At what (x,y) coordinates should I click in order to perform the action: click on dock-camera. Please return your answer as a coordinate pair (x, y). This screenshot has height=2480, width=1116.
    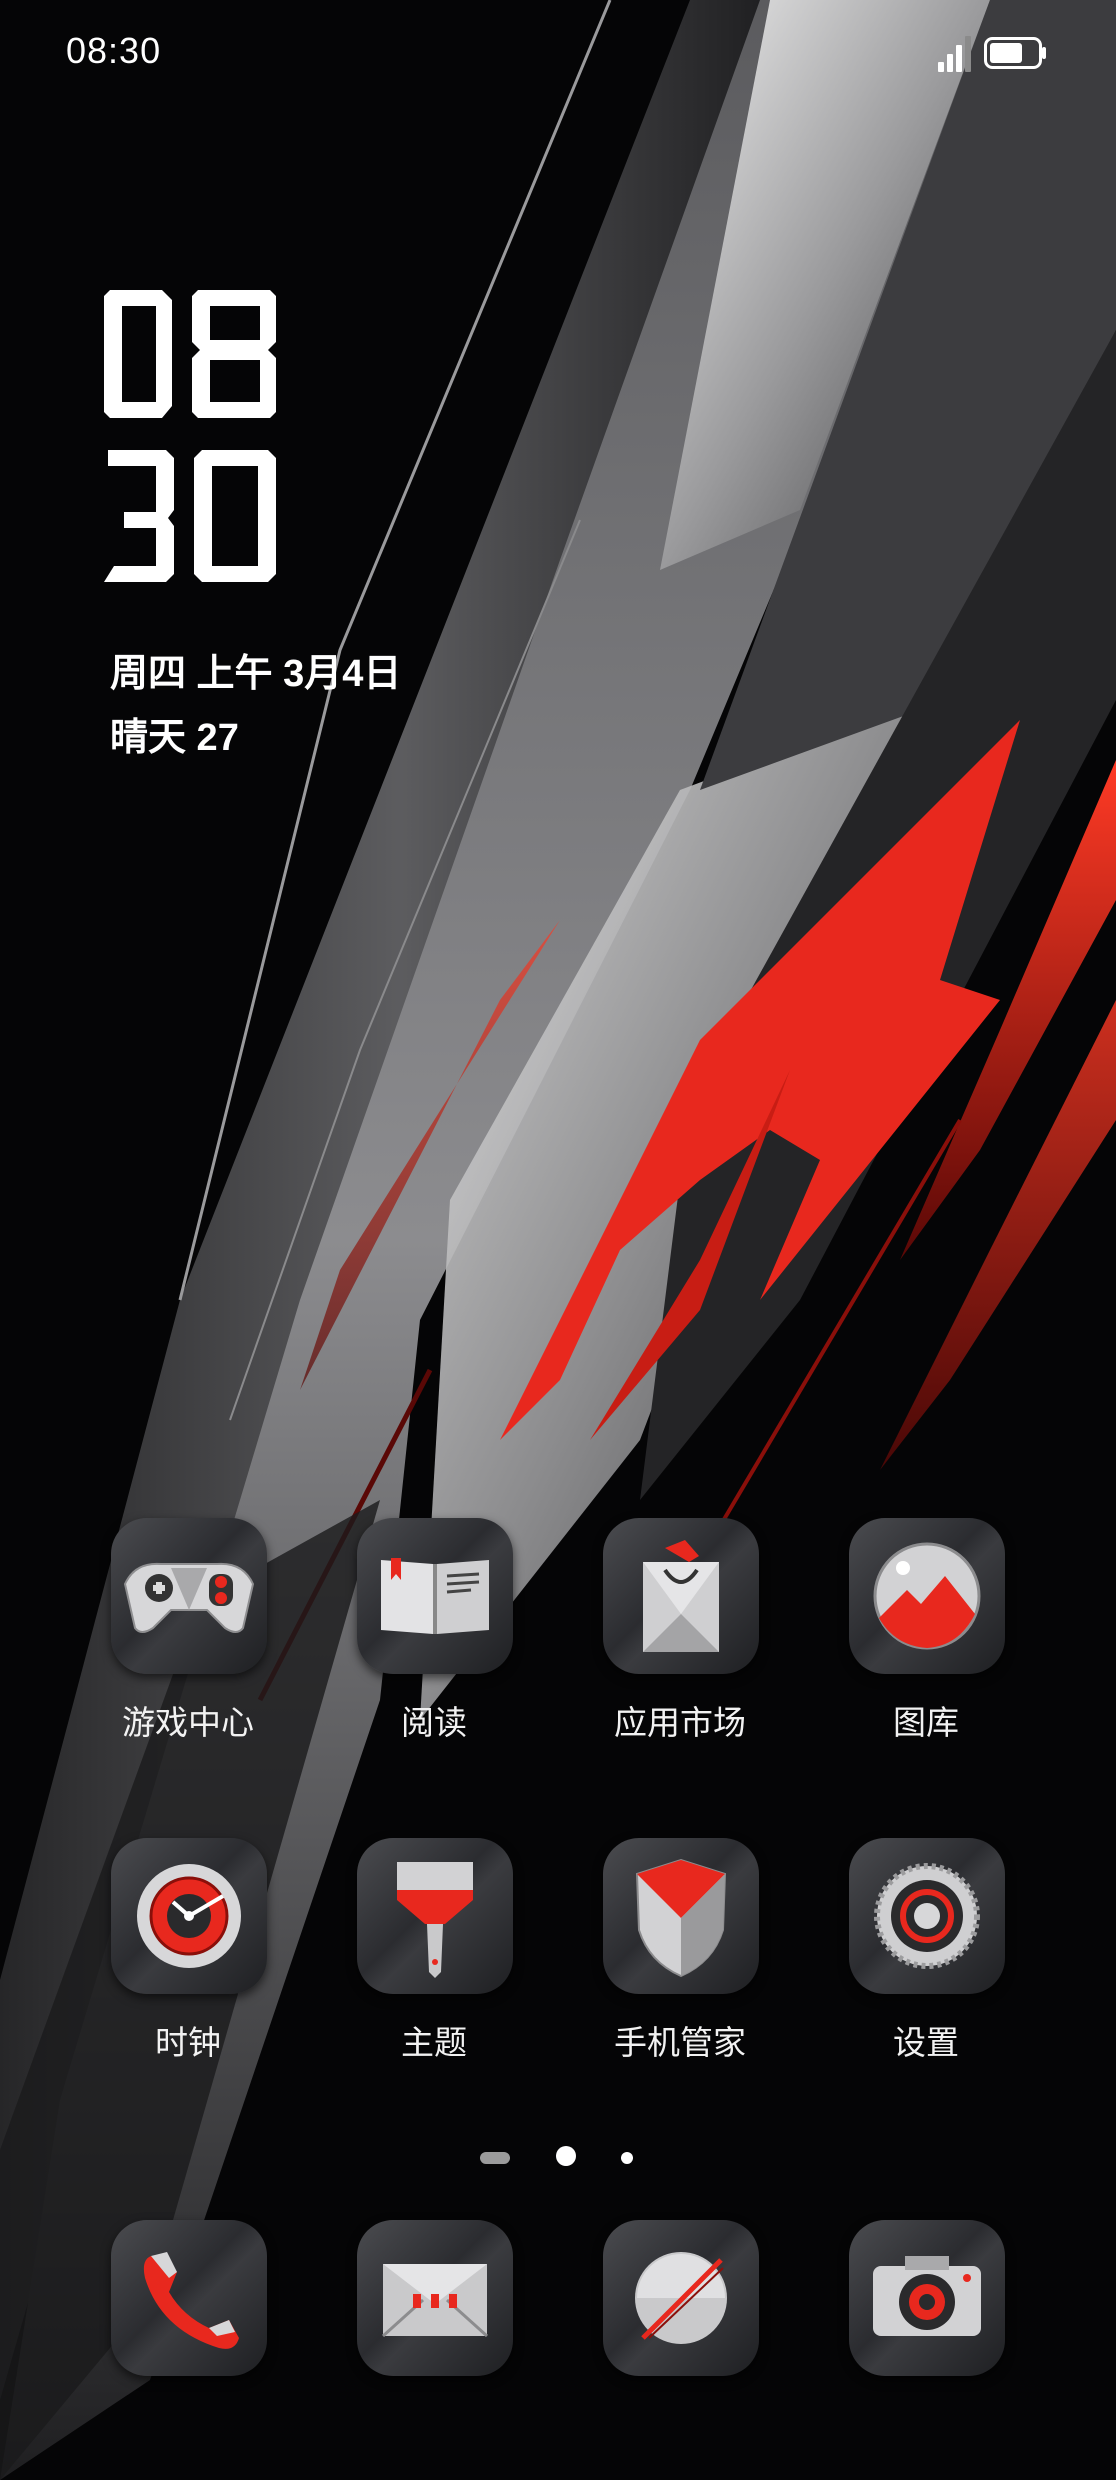
    Looking at the image, I should click on (926, 2300).